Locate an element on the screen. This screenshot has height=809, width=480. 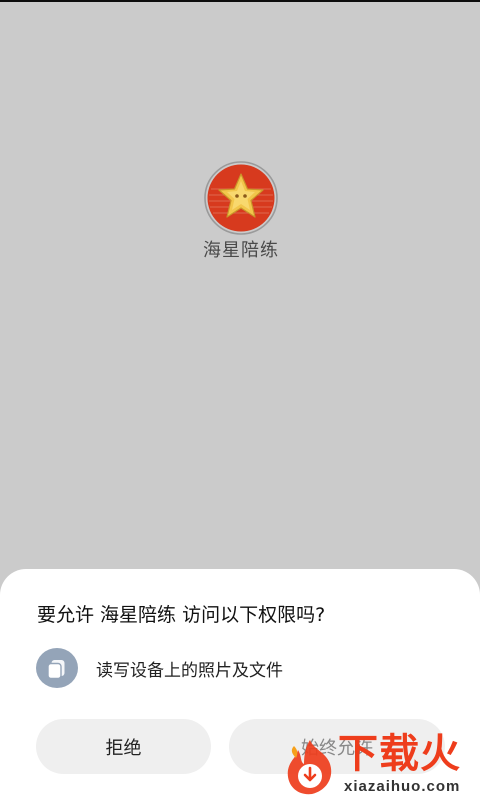
document-copy-icon is located at coordinates (57, 668).